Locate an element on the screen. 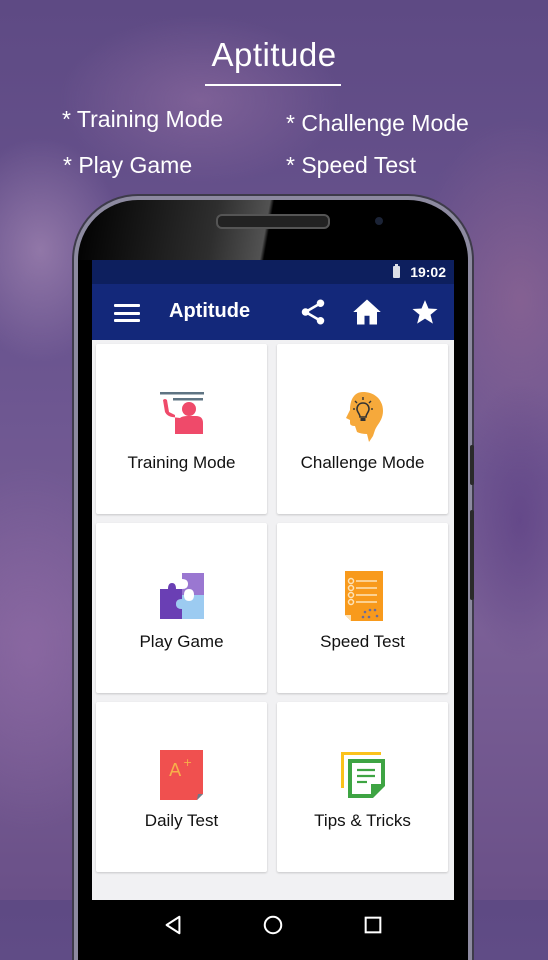 The height and width of the screenshot is (960, 548). status-bar: 19:02 is located at coordinates (273, 272).